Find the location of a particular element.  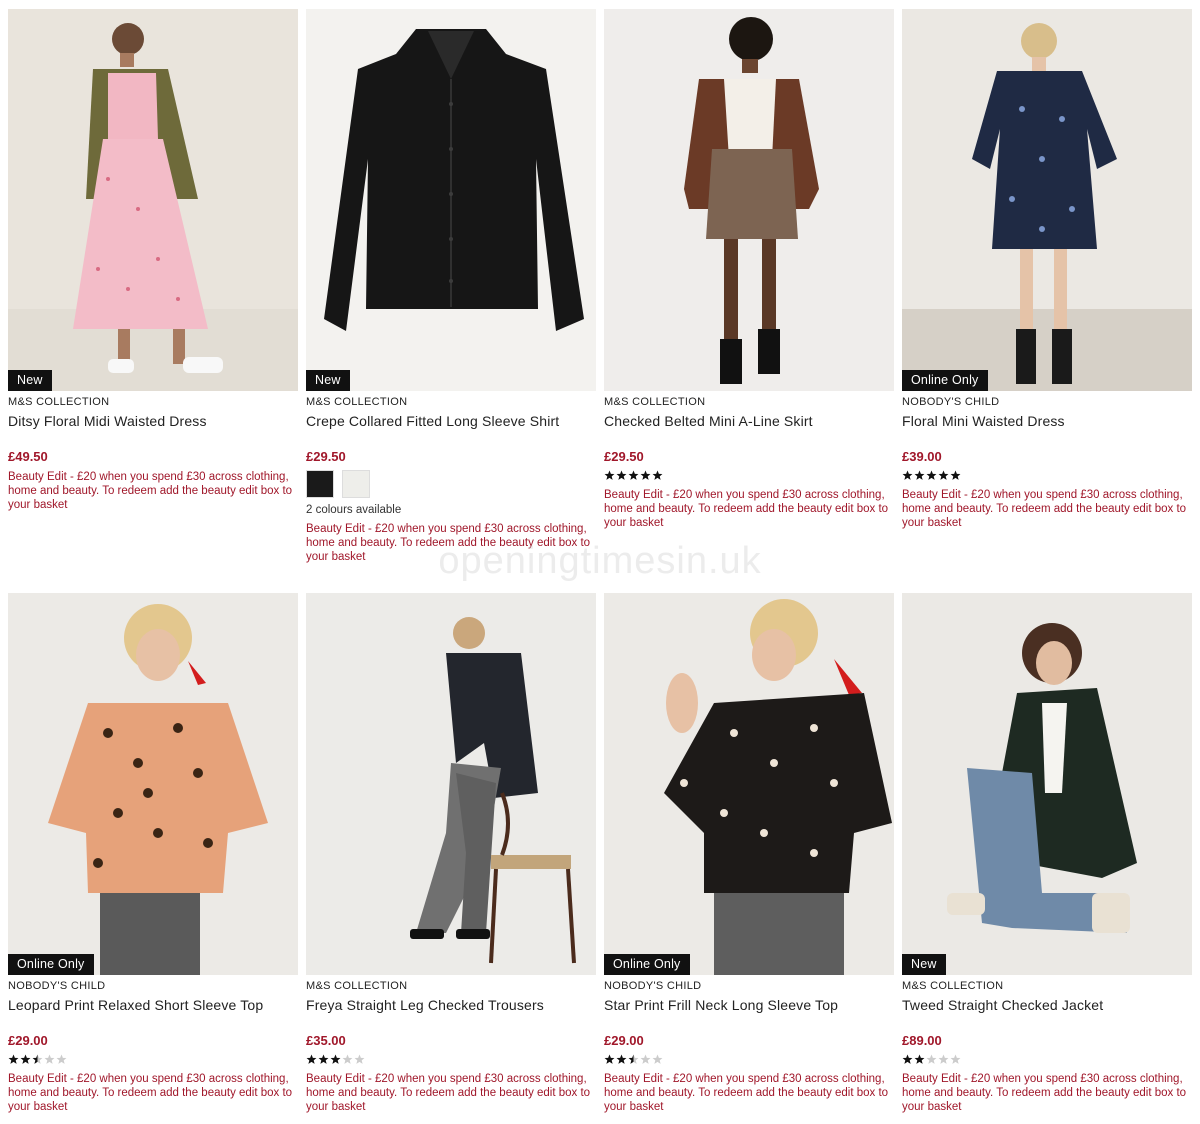

woman-tweed-jacket-photo is located at coordinates (1047, 784).